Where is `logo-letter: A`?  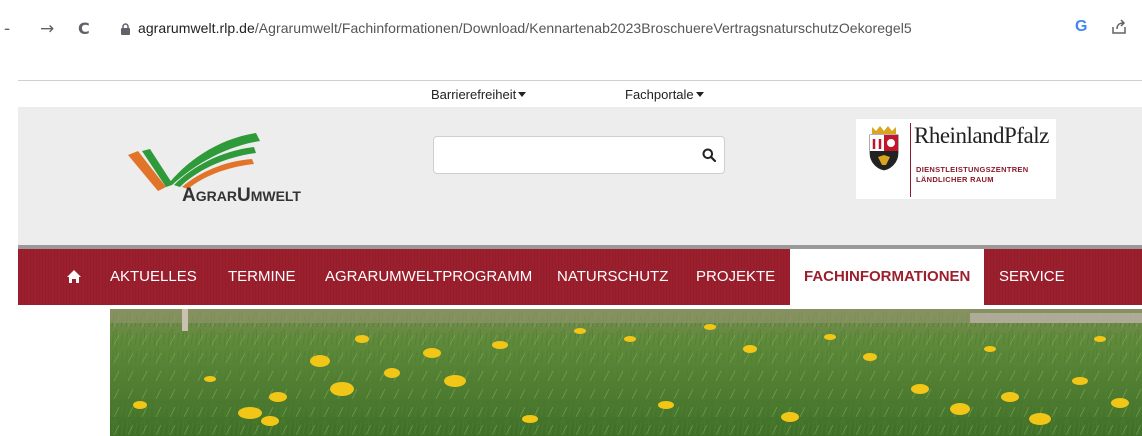 logo-letter: A is located at coordinates (189, 195).